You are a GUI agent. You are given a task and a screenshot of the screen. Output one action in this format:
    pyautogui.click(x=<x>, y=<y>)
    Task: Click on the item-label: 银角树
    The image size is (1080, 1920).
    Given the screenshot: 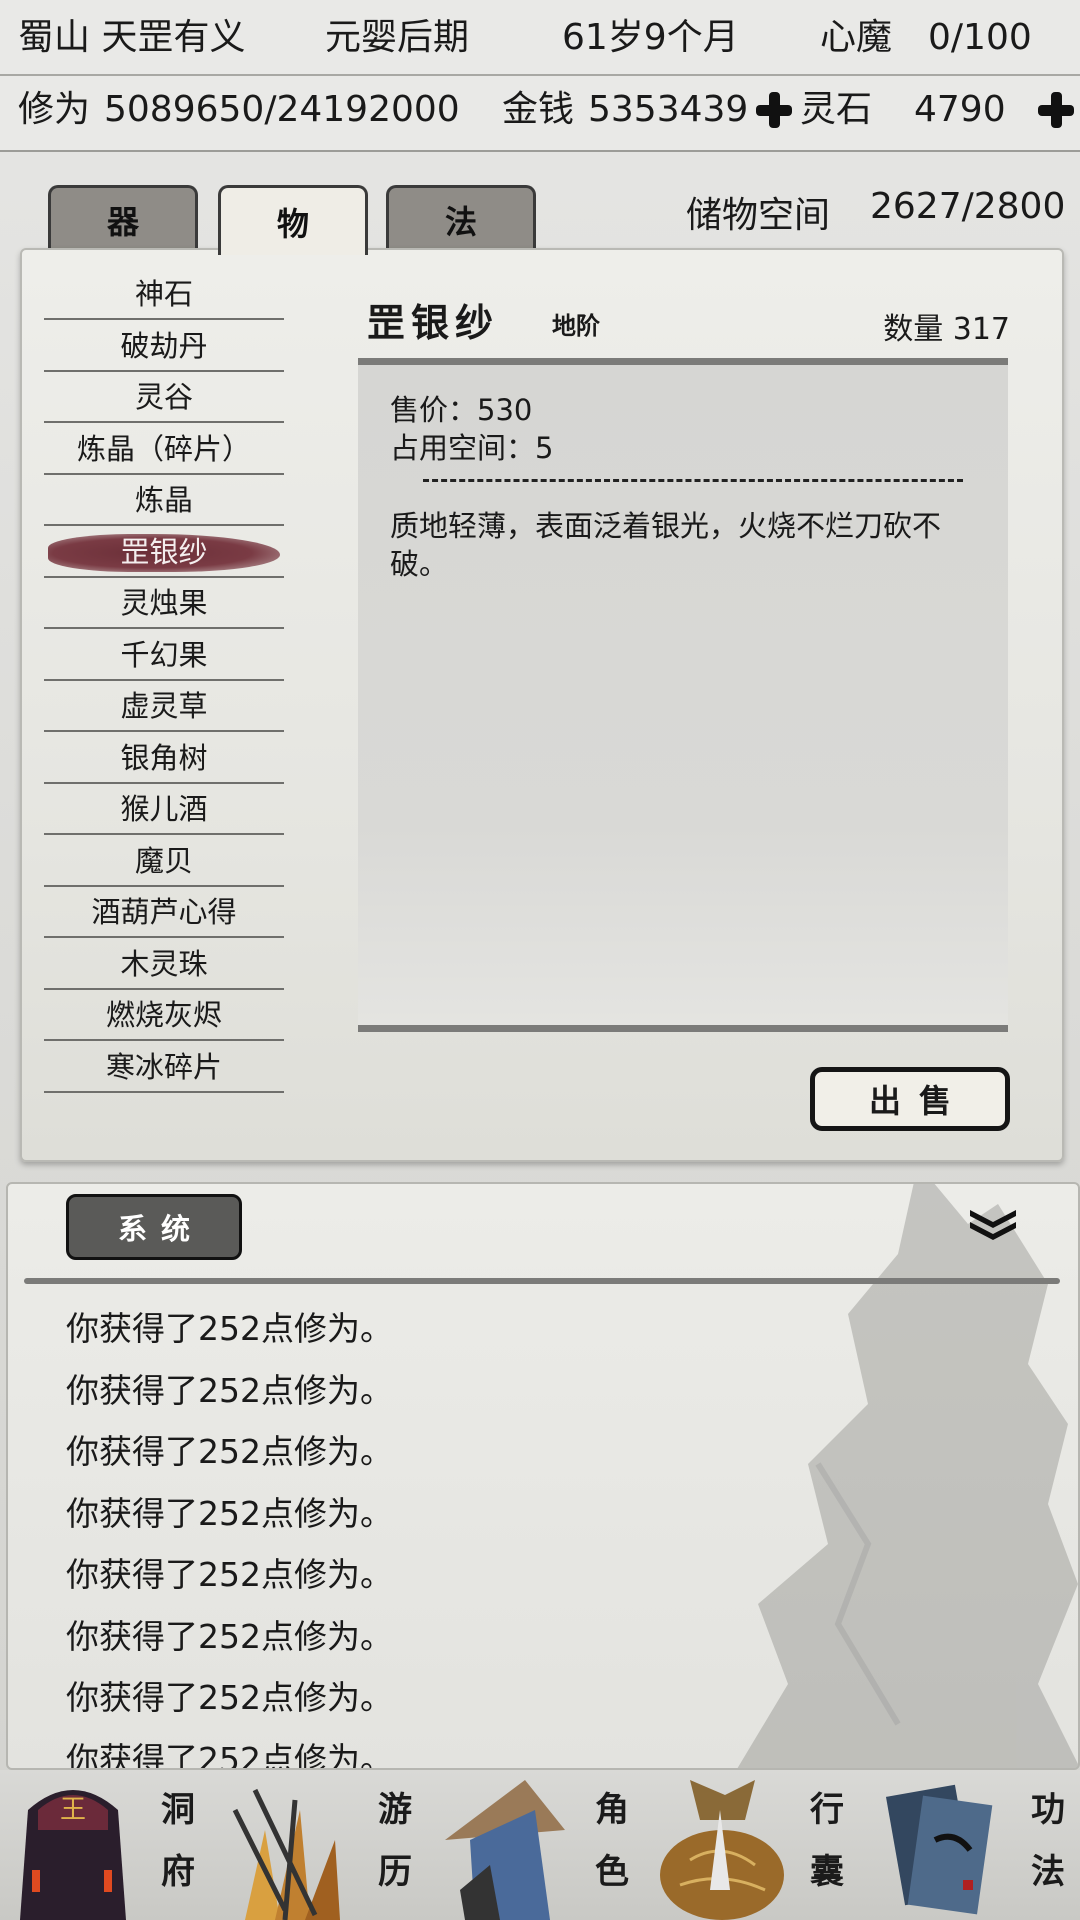 What is the action you would take?
    pyautogui.click(x=164, y=757)
    